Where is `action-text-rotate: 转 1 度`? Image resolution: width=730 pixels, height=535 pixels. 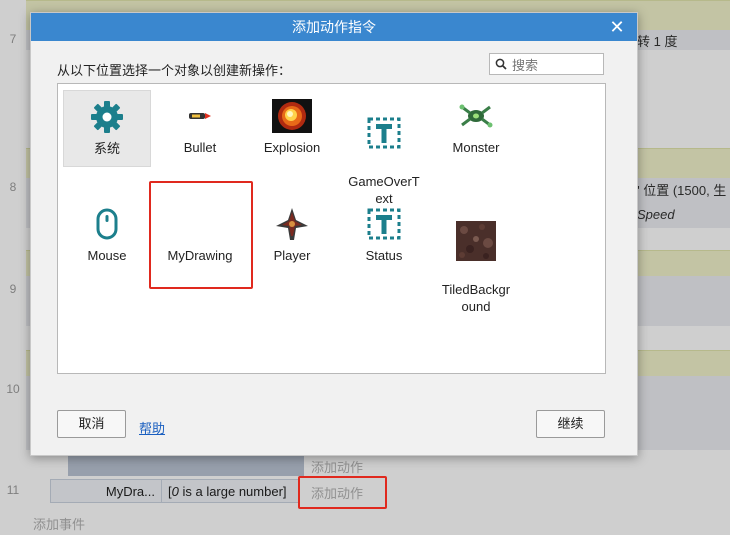 action-text-rotate: 转 1 度 is located at coordinates (657, 41).